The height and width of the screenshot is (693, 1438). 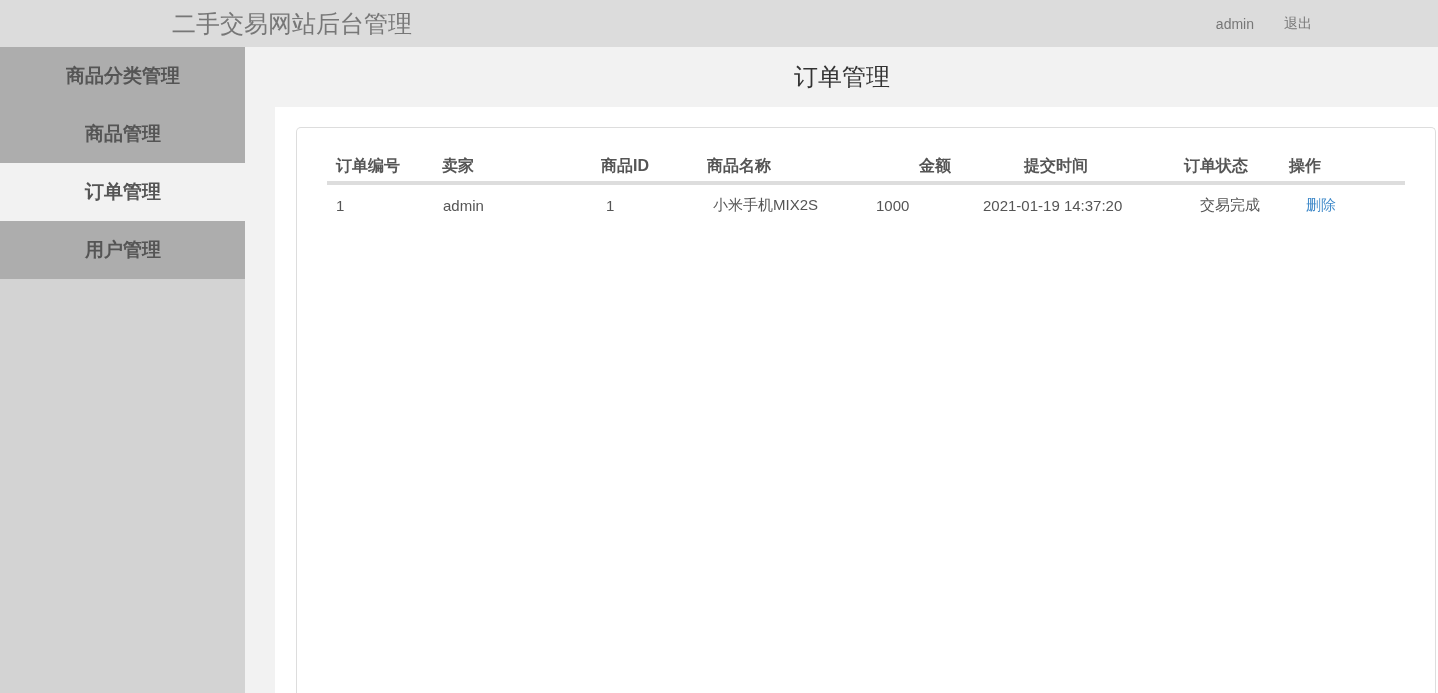 I want to click on table-cell-text: 交易完成, so click(x=1230, y=205).